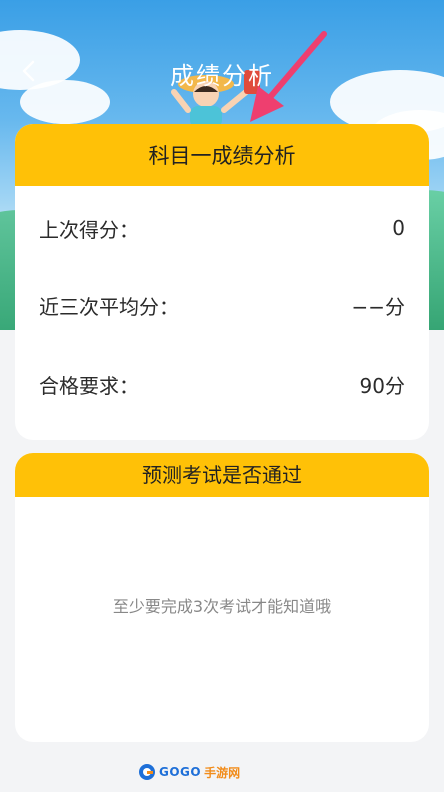  Describe the element at coordinates (89, 385) in the screenshot. I see `row-label: 合格要求：` at that location.